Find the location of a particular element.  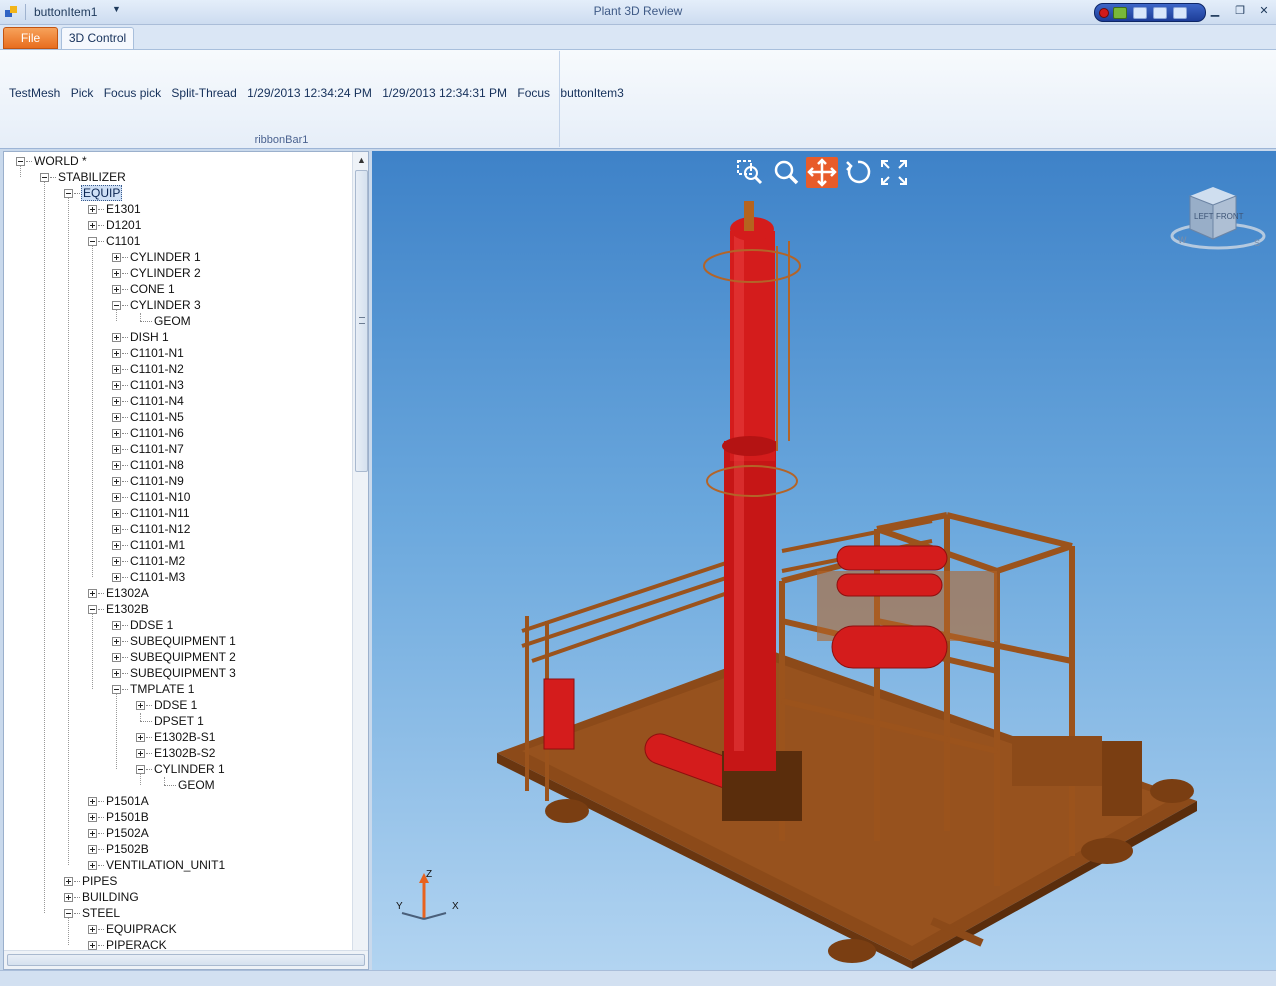

tree-item: P1502B is located at coordinates (174, 849).